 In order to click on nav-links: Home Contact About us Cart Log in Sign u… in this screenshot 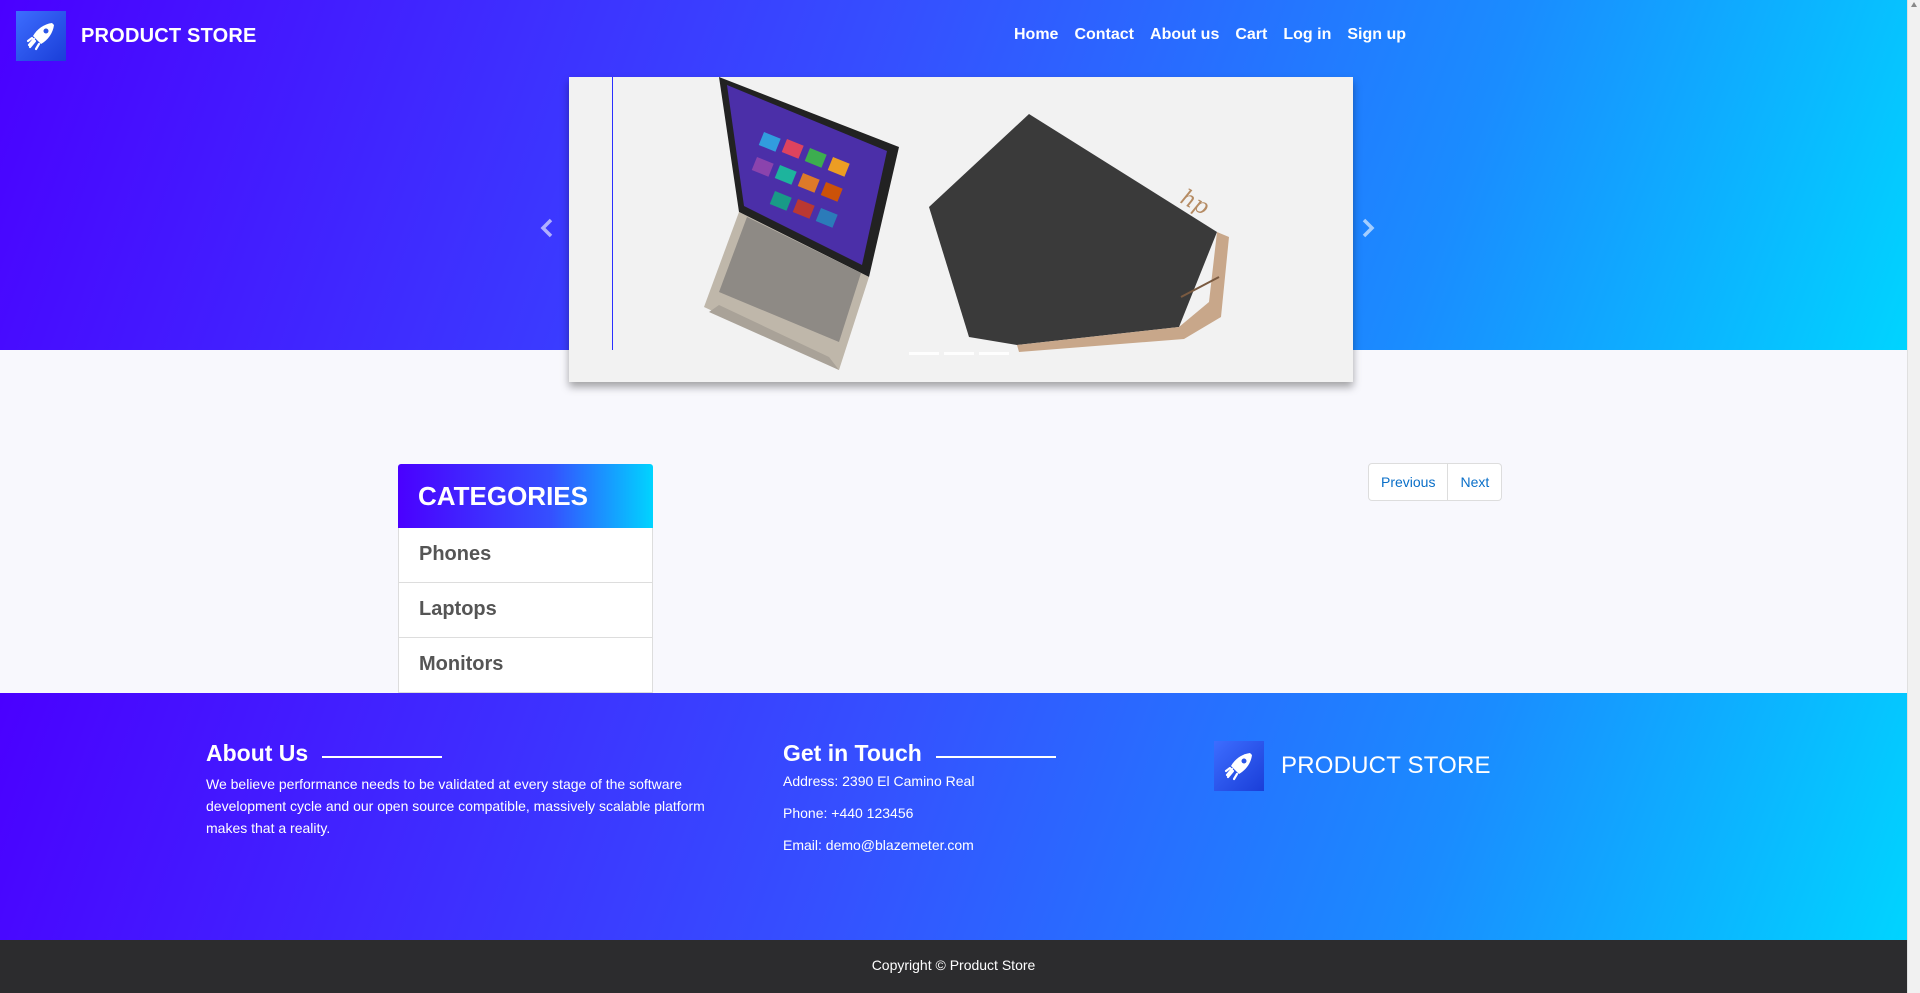, I will do `click(1218, 35)`.